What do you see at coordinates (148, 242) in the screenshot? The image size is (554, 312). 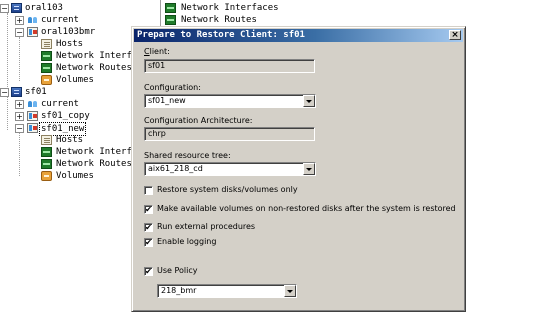 I see `enable-logging-checkbox: ✔` at bounding box center [148, 242].